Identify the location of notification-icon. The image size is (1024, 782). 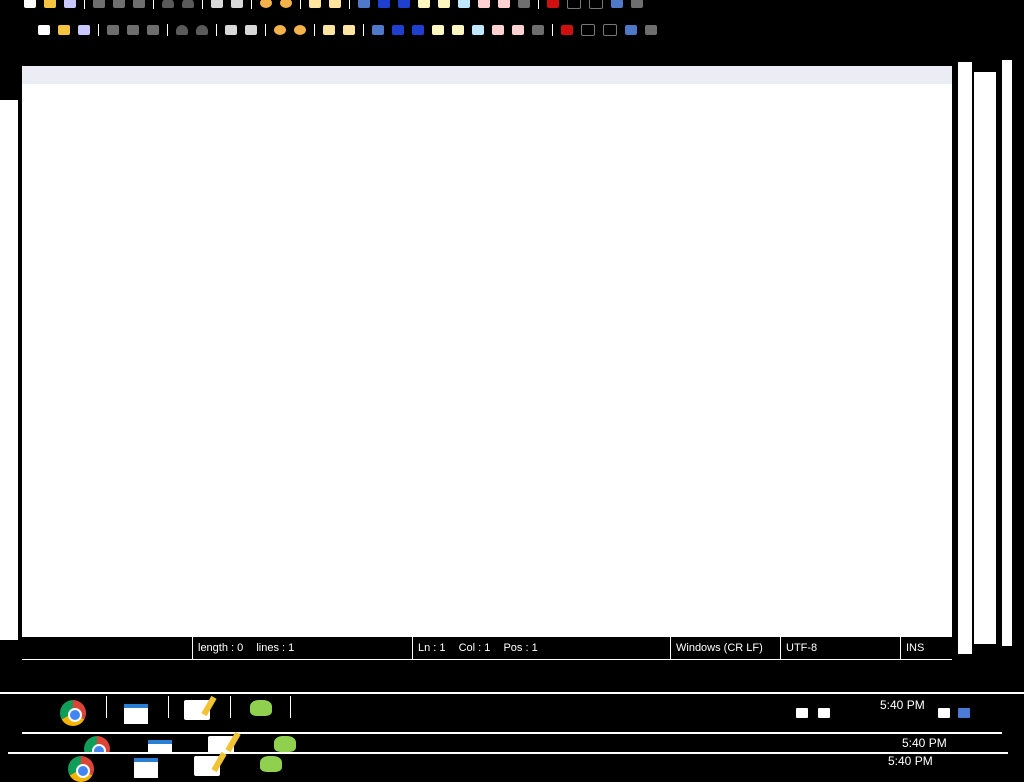
(944, 713).